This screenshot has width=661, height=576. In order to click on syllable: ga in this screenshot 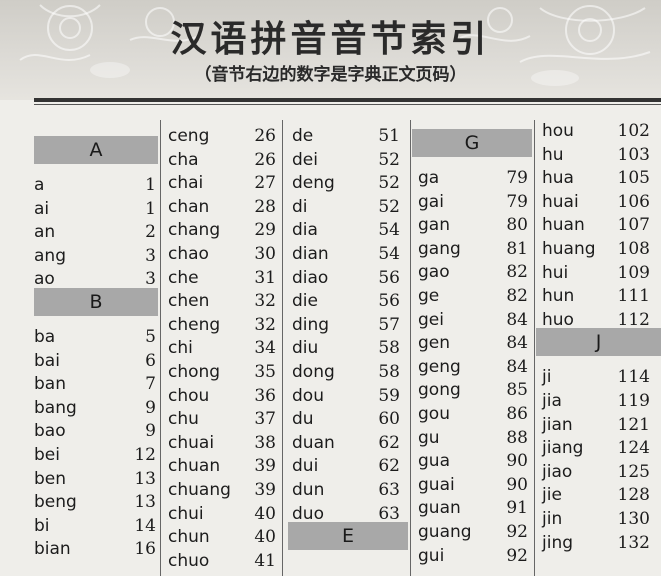, I will do `click(429, 178)`.